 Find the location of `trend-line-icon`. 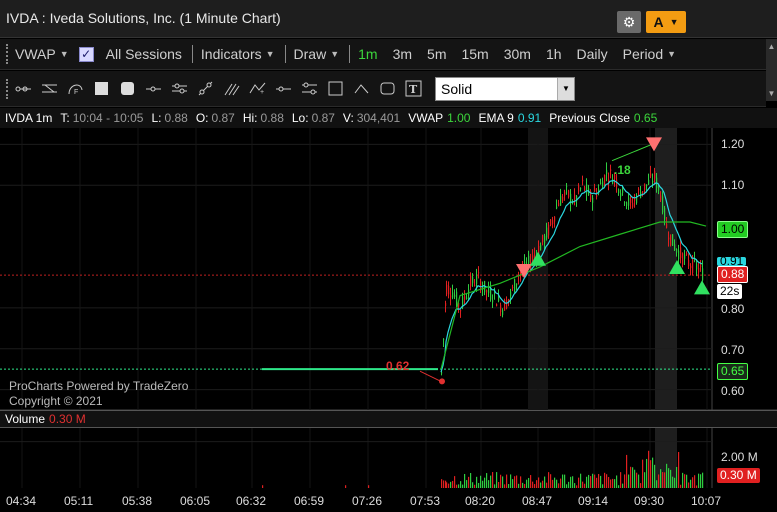

trend-line-icon is located at coordinates (205, 88).